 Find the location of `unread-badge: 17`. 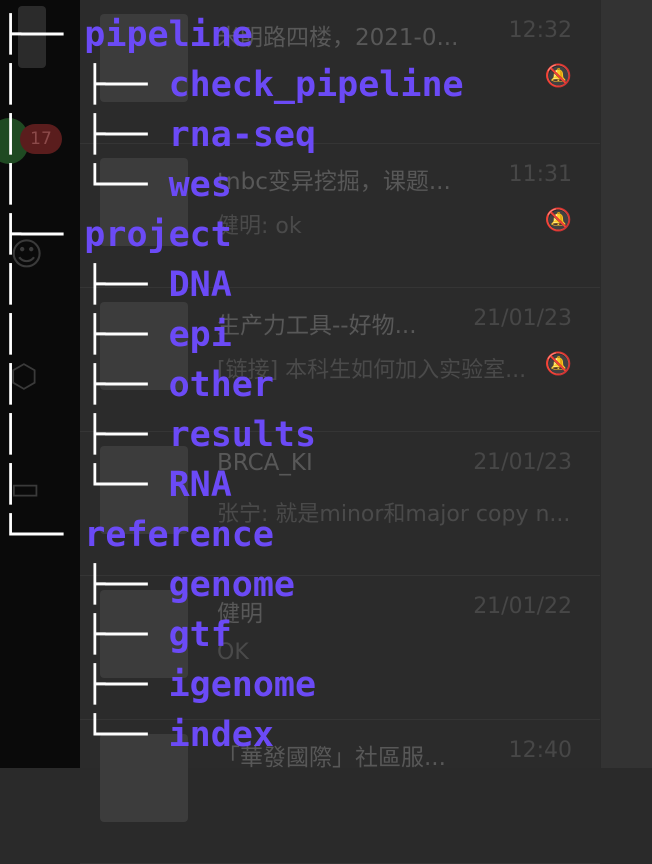

unread-badge: 17 is located at coordinates (41, 139).